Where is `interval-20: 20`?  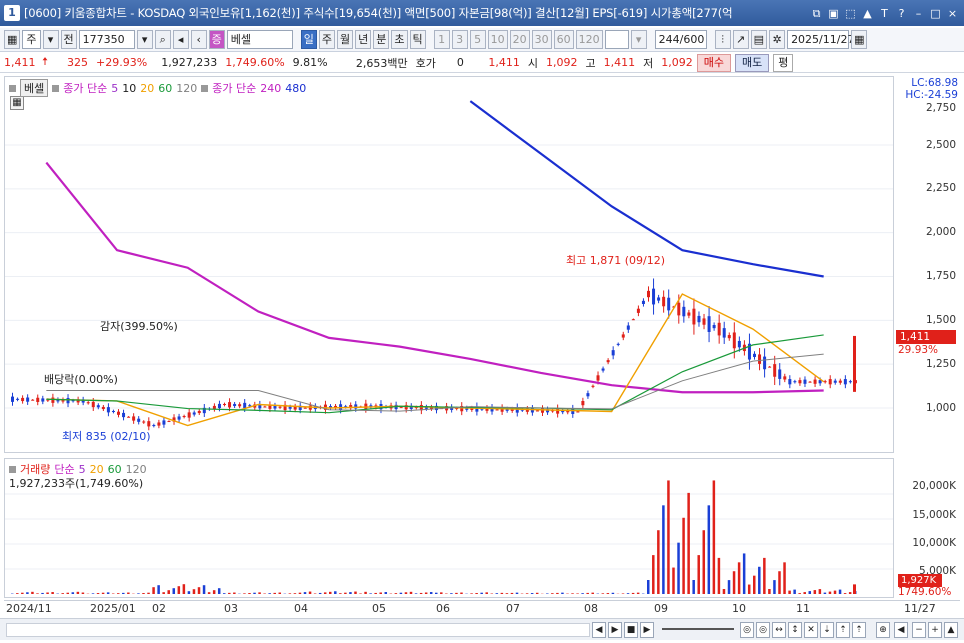
interval-20: 20 is located at coordinates (519, 39).